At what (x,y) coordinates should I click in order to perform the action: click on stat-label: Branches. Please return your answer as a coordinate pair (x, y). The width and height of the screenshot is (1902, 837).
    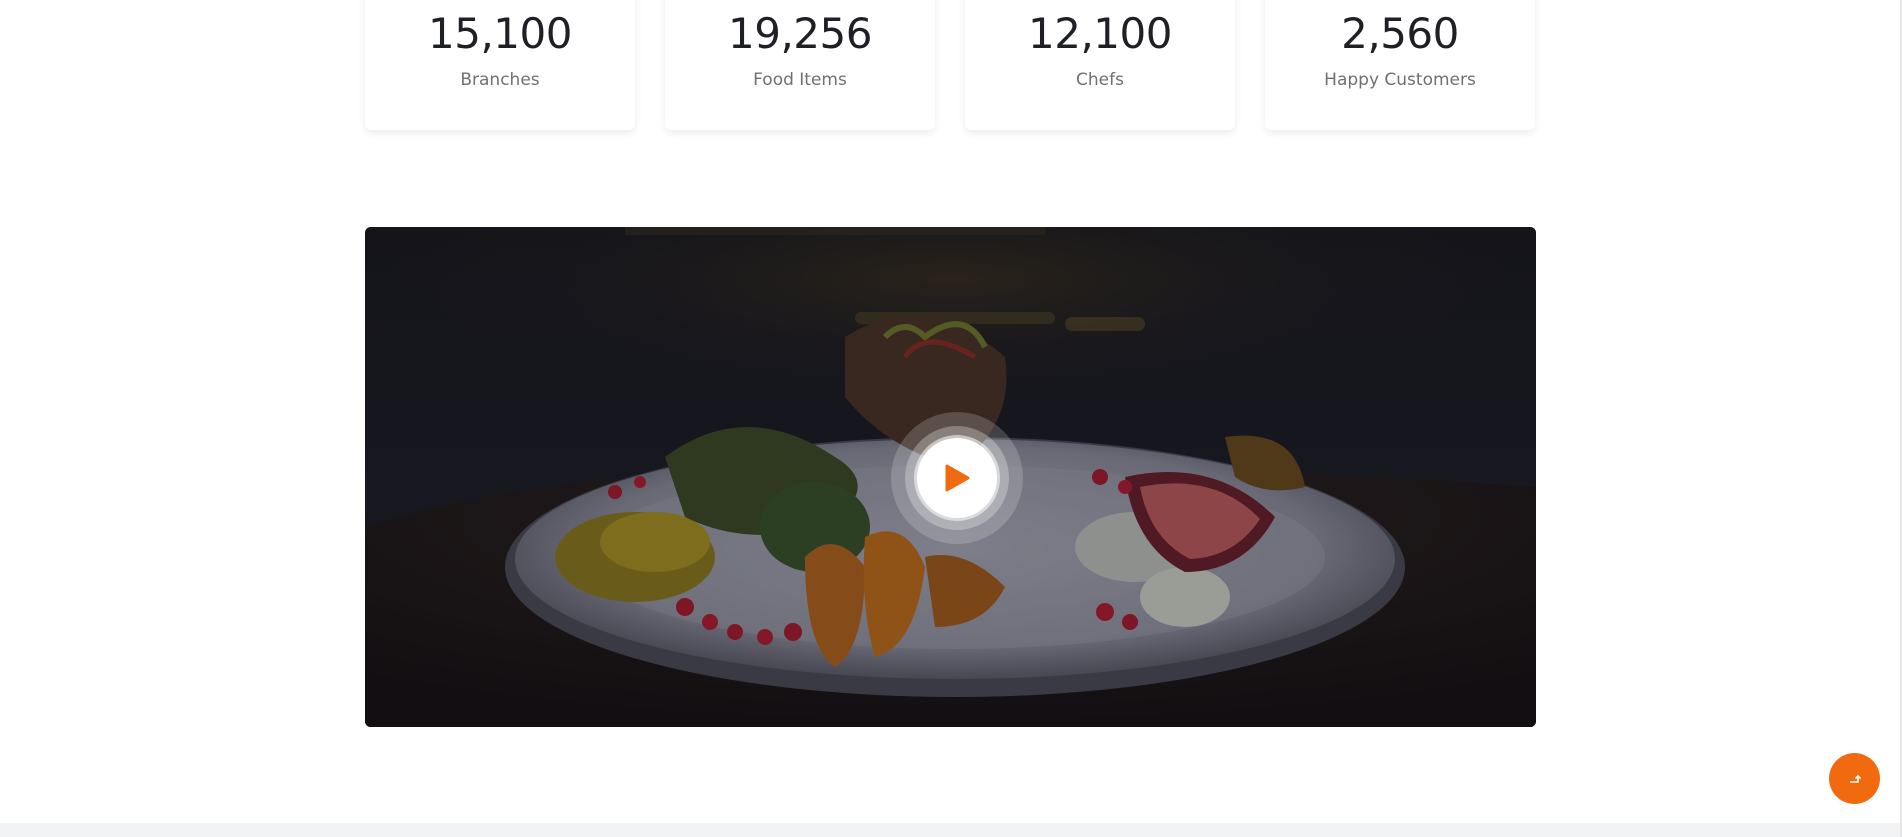
    Looking at the image, I should click on (500, 80).